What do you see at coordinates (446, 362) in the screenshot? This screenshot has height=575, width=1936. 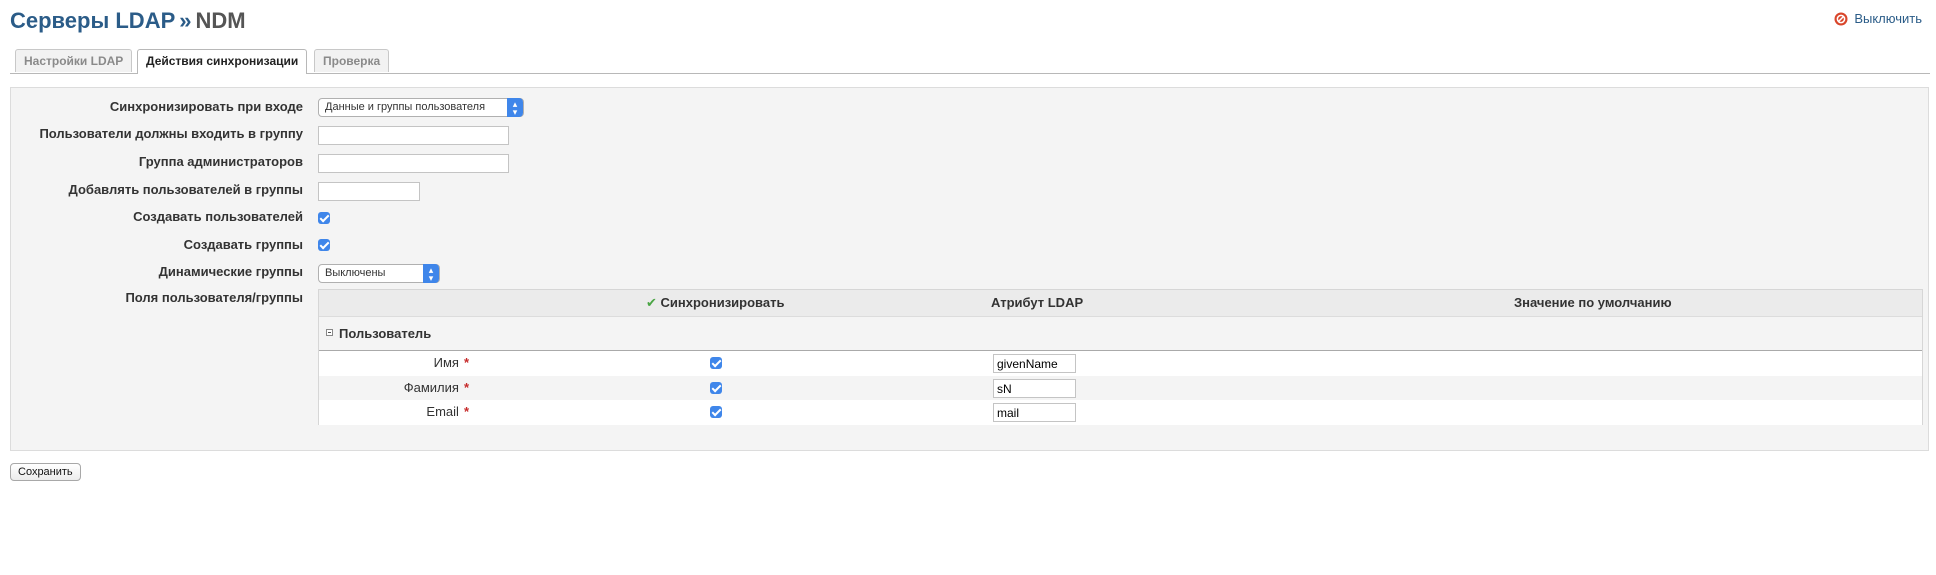 I see `first-name-label: Имя` at bounding box center [446, 362].